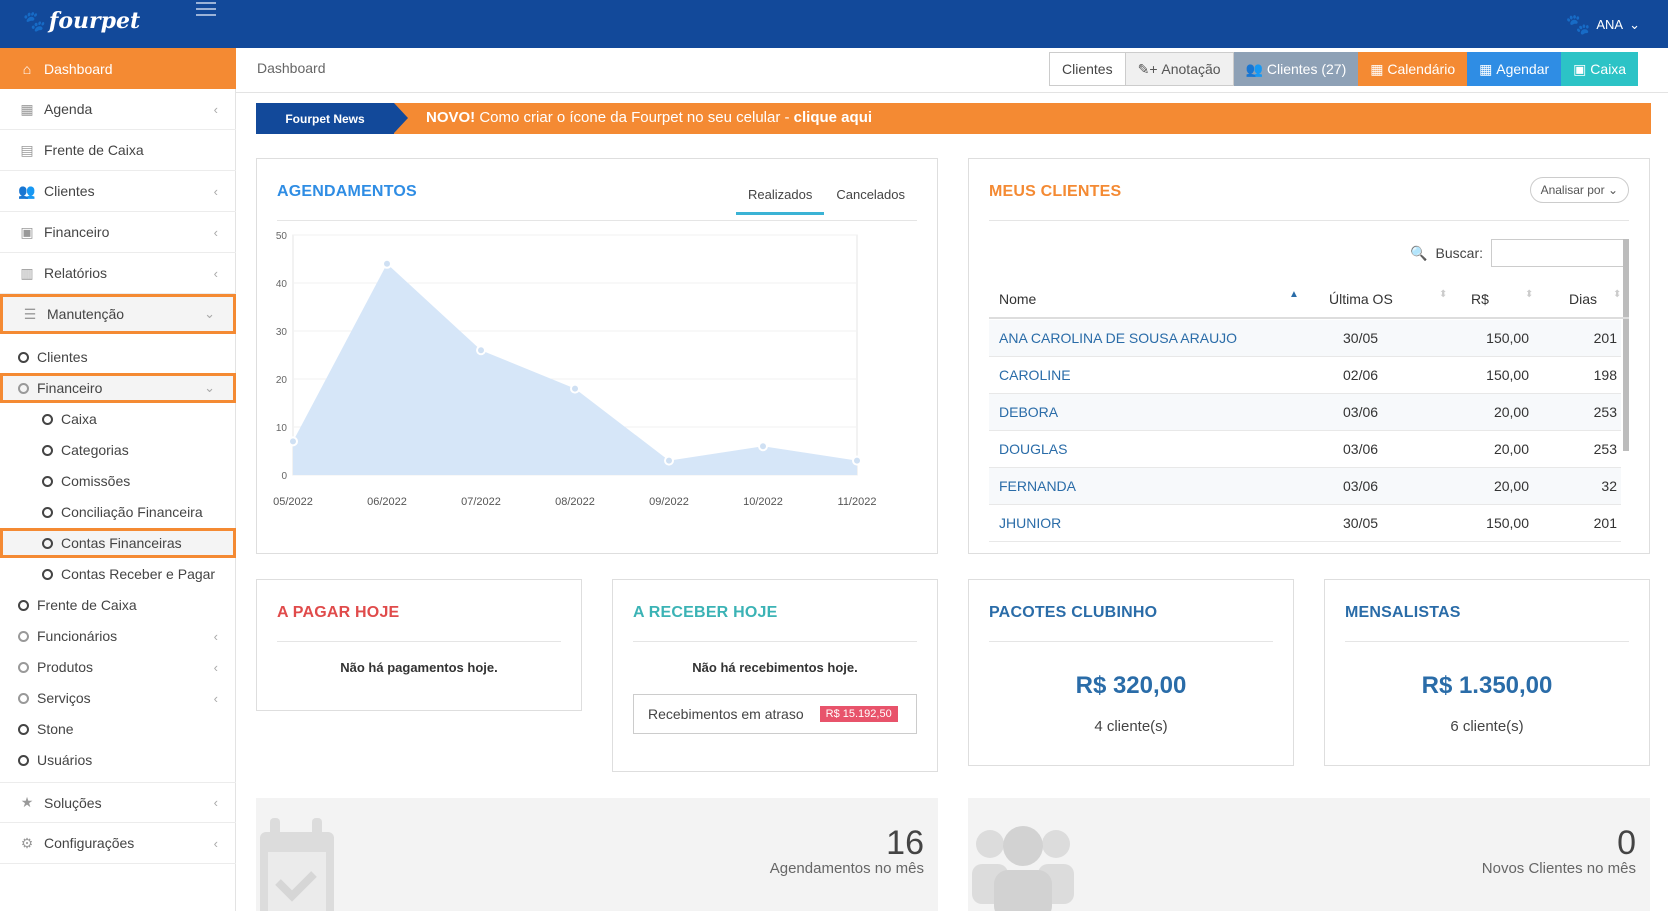 This screenshot has width=1668, height=911. I want to click on ultima-os-cell: 03/06, so click(1361, 412).